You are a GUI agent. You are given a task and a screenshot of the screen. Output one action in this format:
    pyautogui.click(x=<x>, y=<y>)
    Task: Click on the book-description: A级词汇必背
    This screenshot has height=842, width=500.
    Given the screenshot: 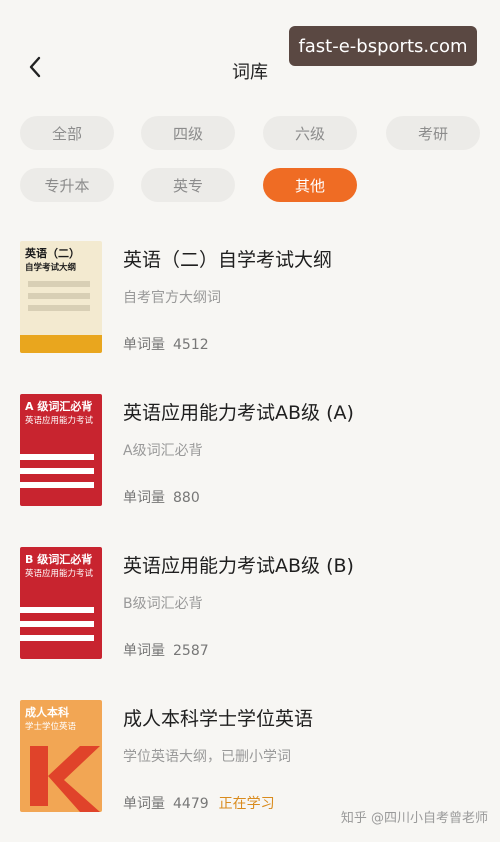 What is the action you would take?
    pyautogui.click(x=163, y=451)
    